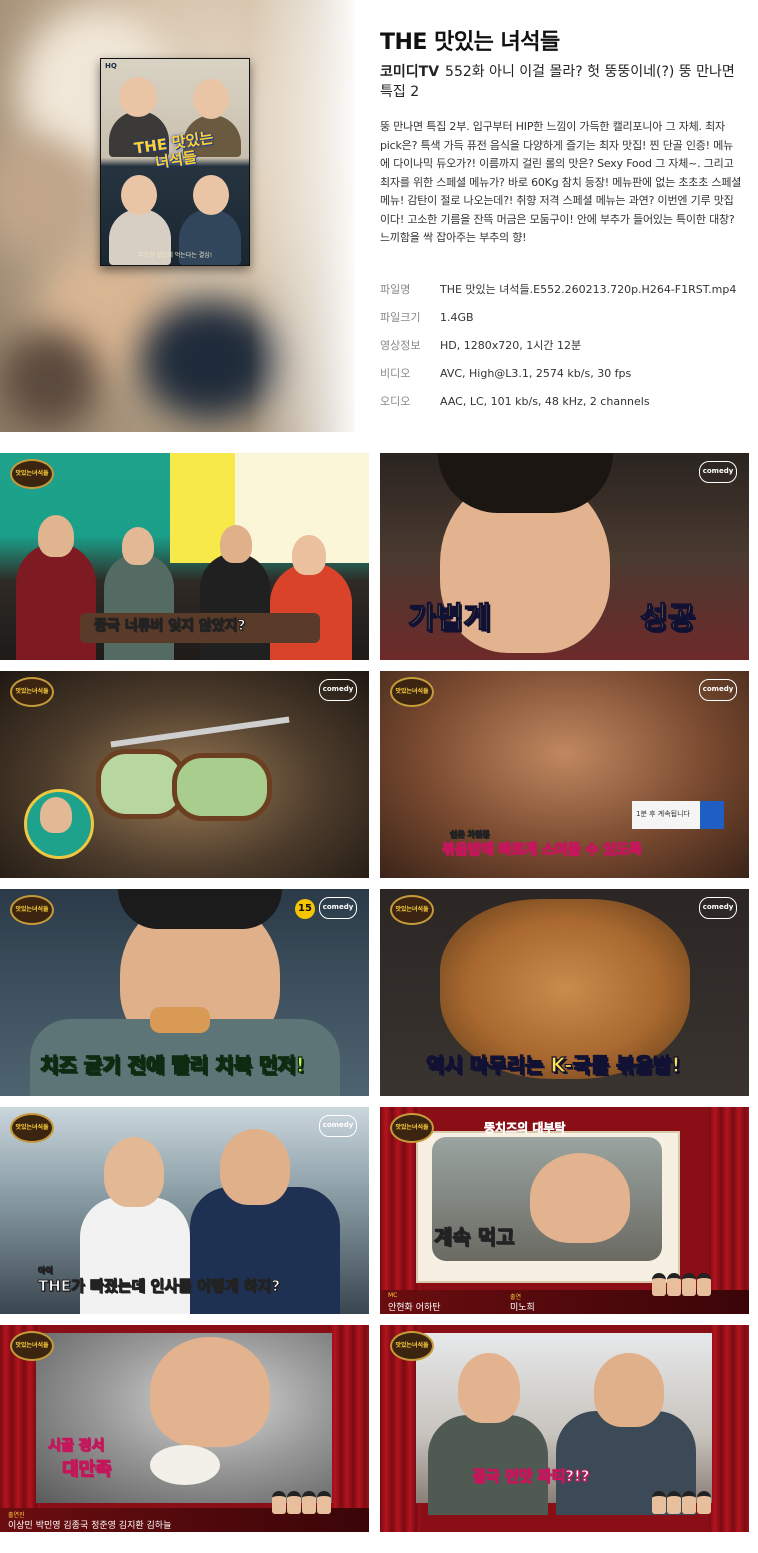 The height and width of the screenshot is (1553, 758). What do you see at coordinates (542, 850) in the screenshot?
I see `screenshot-caption: 볶음밥에 빠르게 스며들 수 있도록` at bounding box center [542, 850].